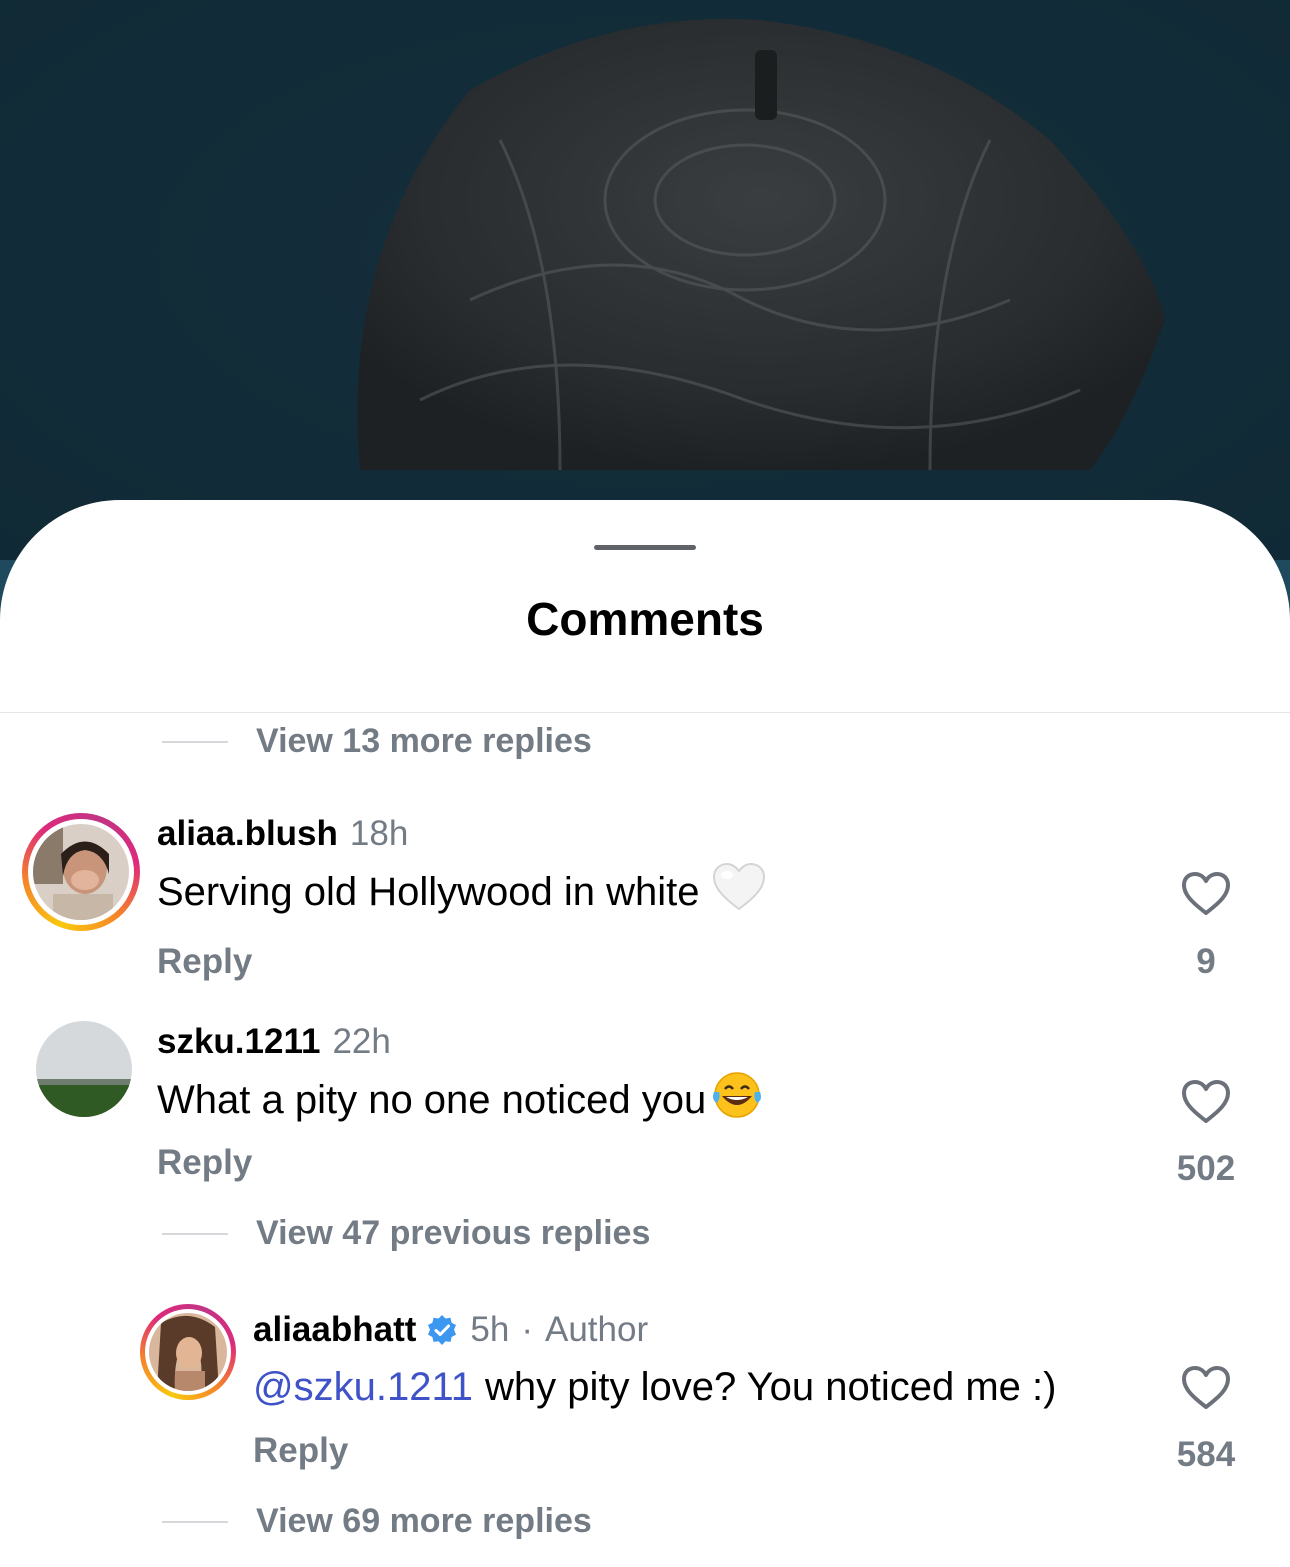 This screenshot has height=1567, width=1290. Describe the element at coordinates (739, 892) in the screenshot. I see `white-heart-emoji-icon` at that location.